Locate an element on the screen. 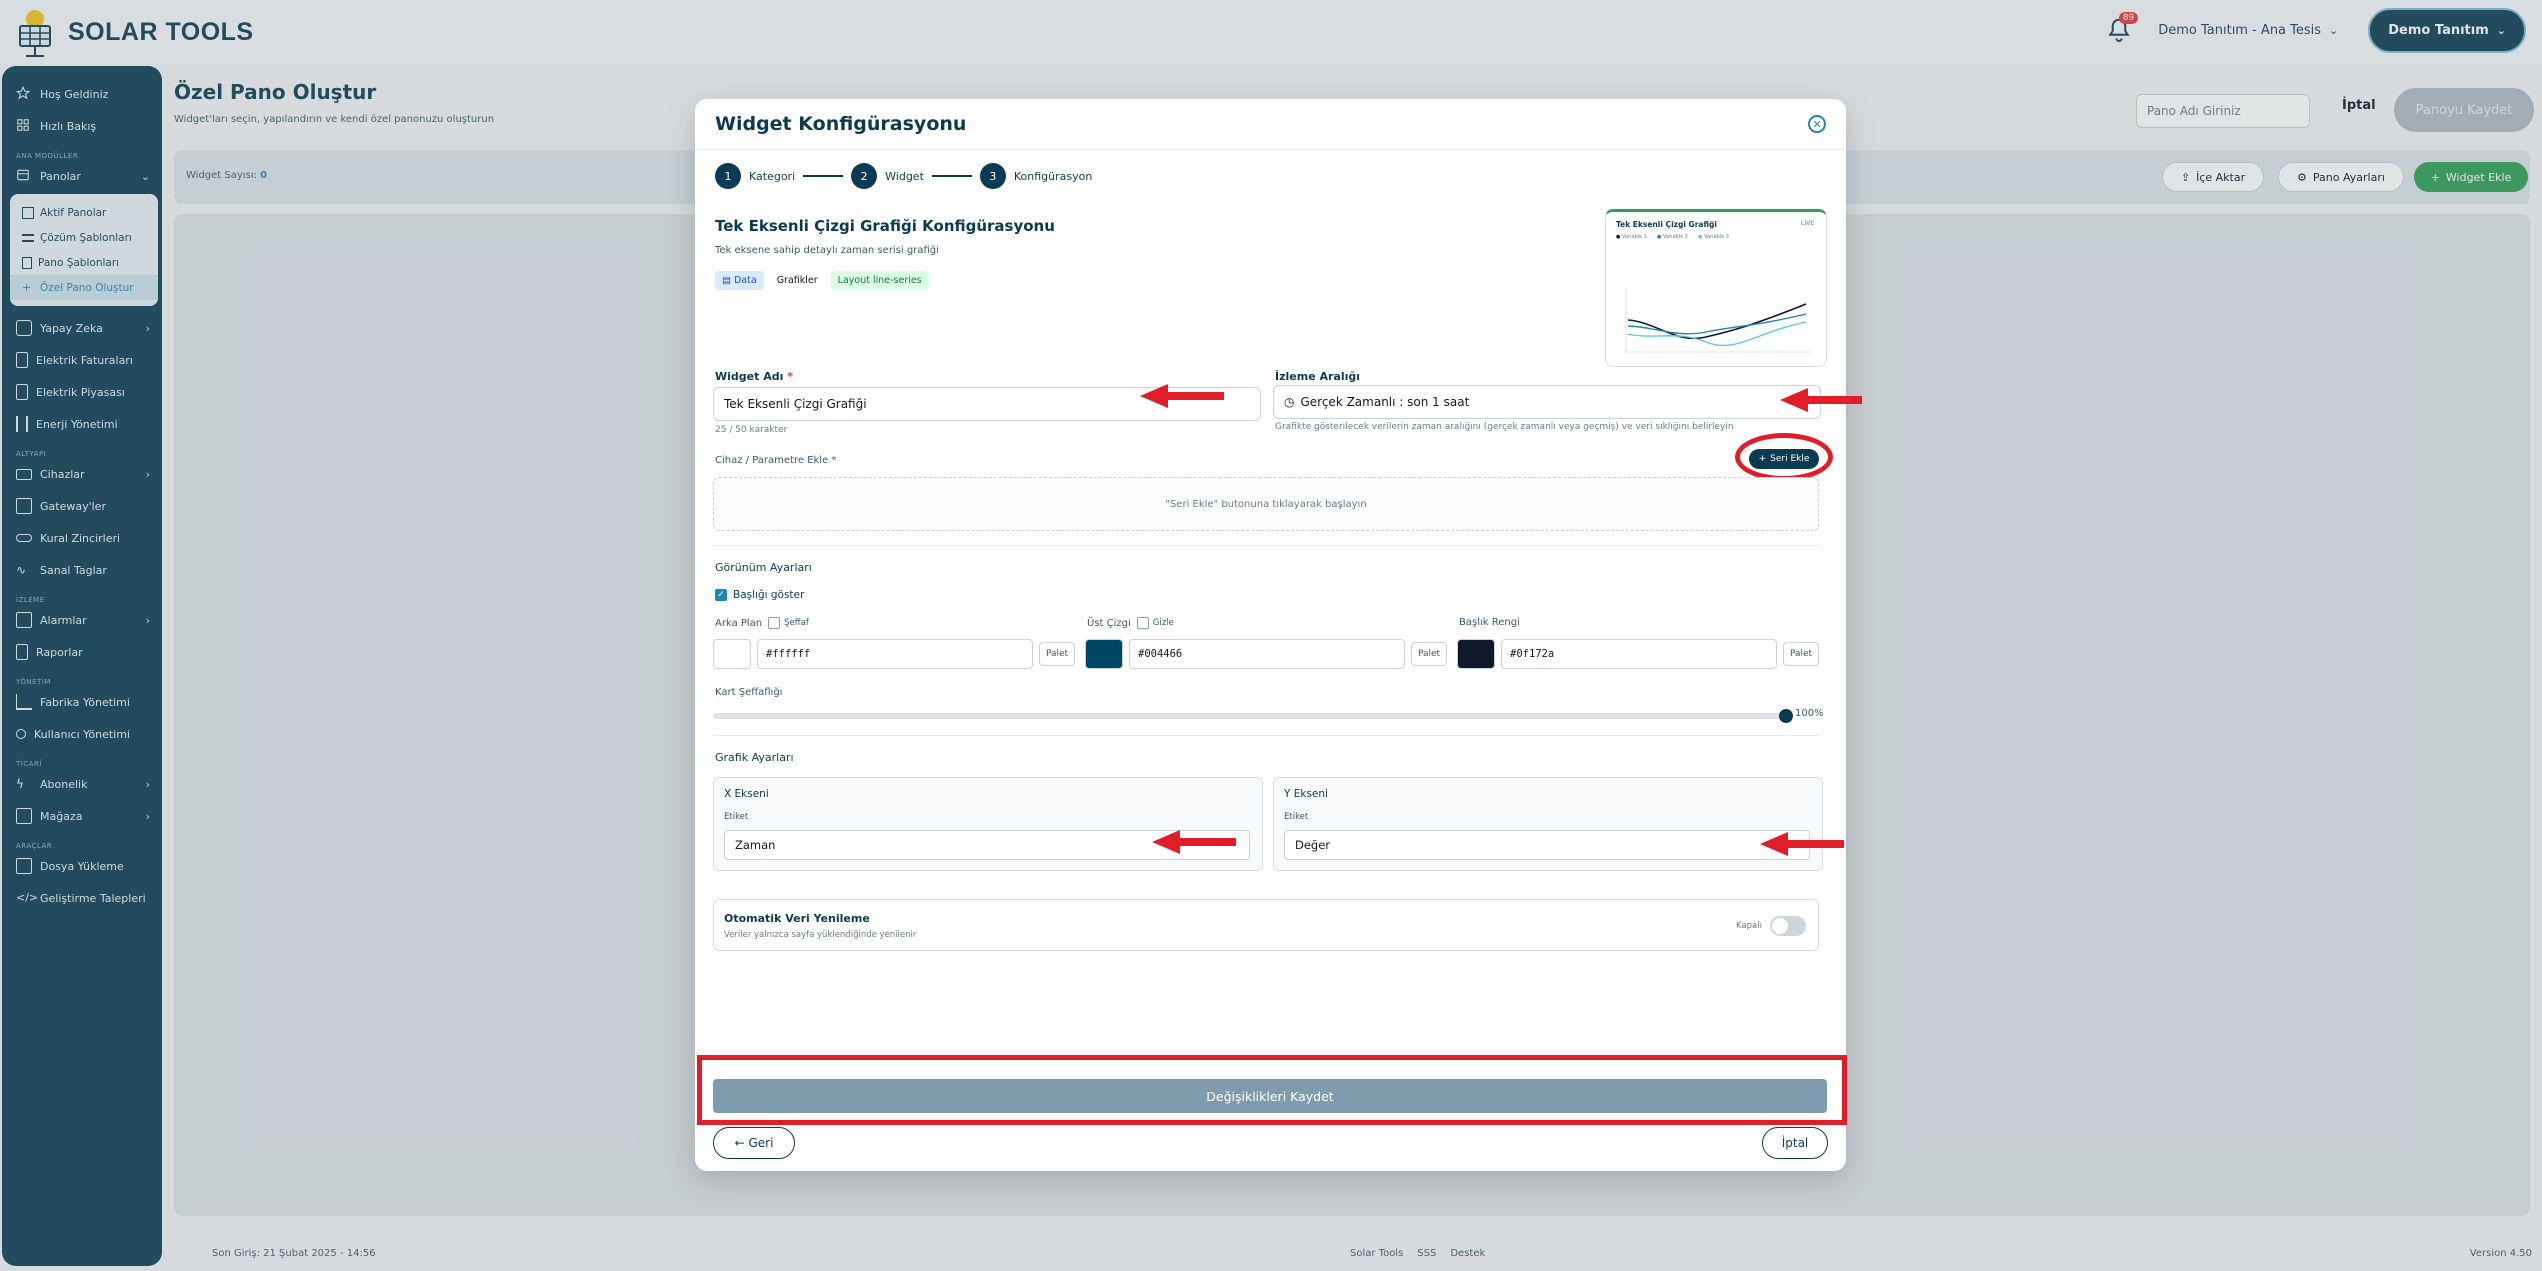  x-axis-title: X Ekseni is located at coordinates (746, 794).